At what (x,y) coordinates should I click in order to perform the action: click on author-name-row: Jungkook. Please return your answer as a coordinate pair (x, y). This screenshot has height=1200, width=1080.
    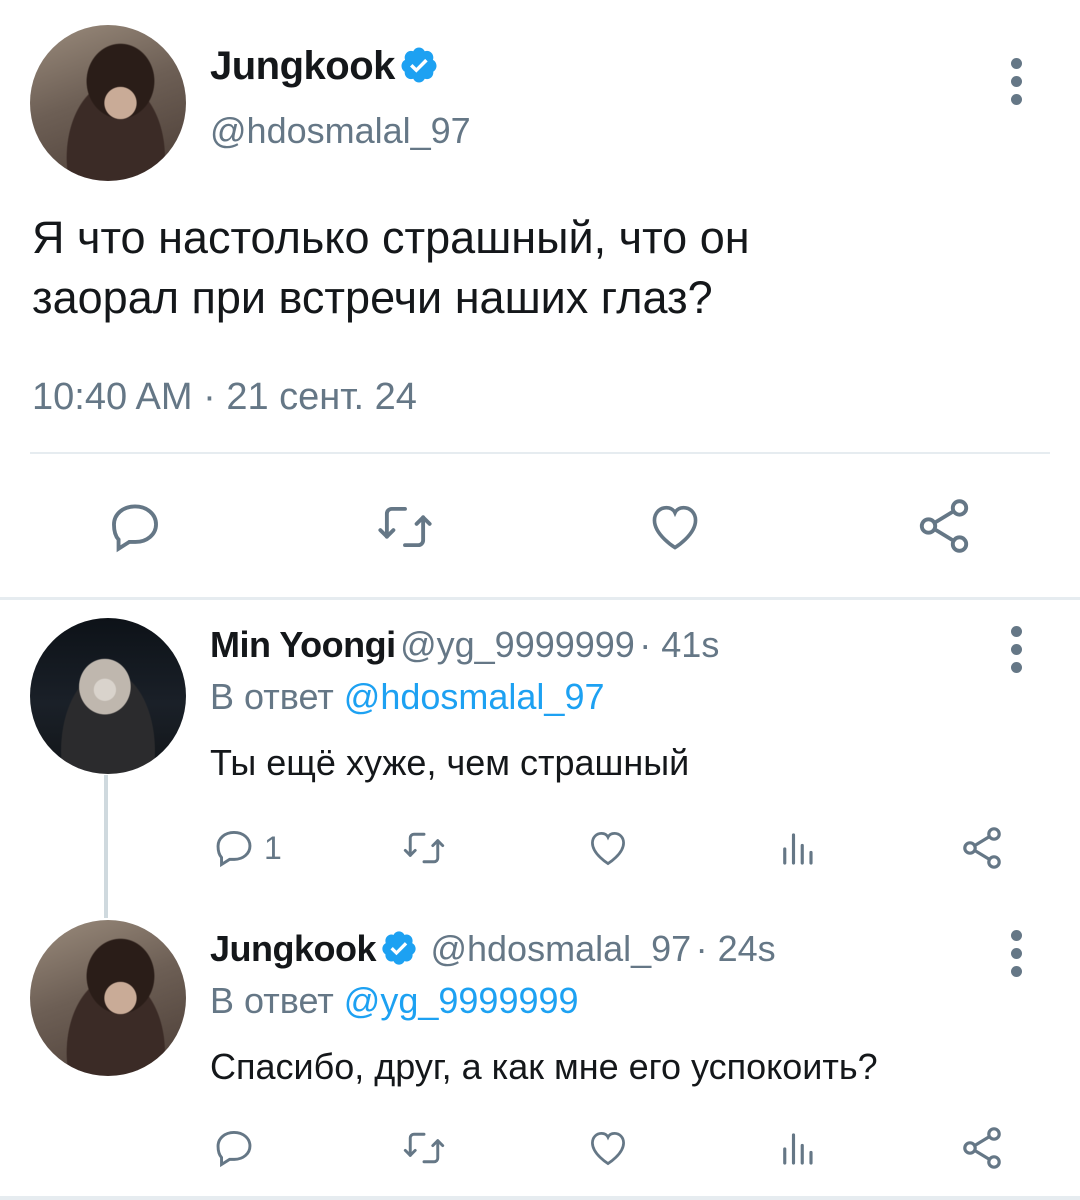
    Looking at the image, I should click on (324, 69).